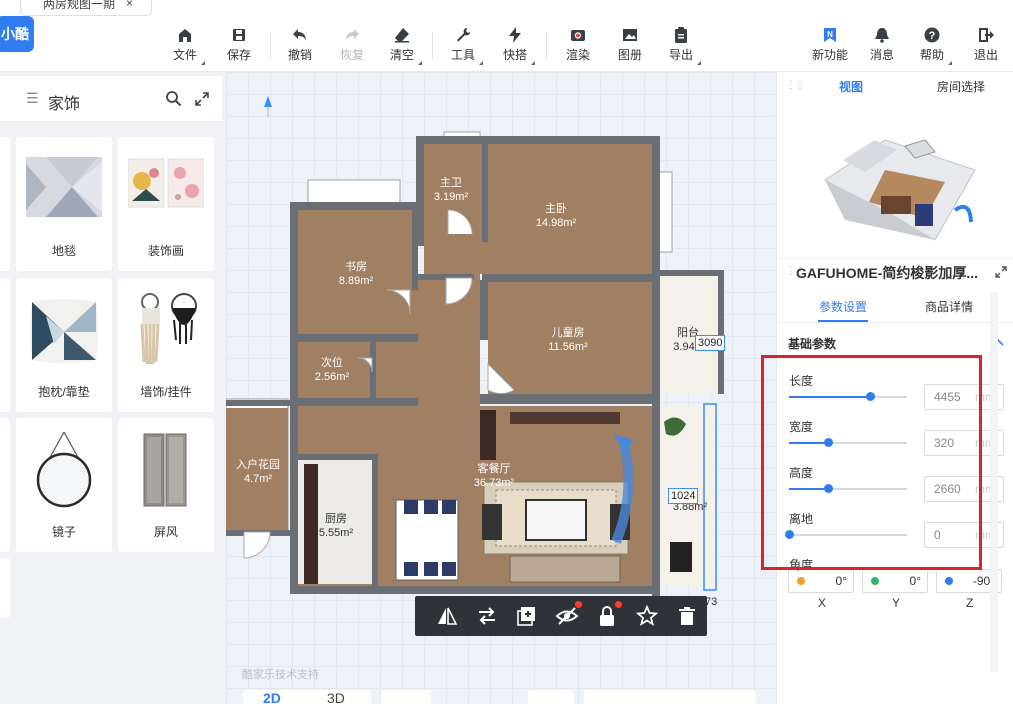 Image resolution: width=1013 pixels, height=704 pixels. I want to click on exit-label: 退出, so click(985, 55).